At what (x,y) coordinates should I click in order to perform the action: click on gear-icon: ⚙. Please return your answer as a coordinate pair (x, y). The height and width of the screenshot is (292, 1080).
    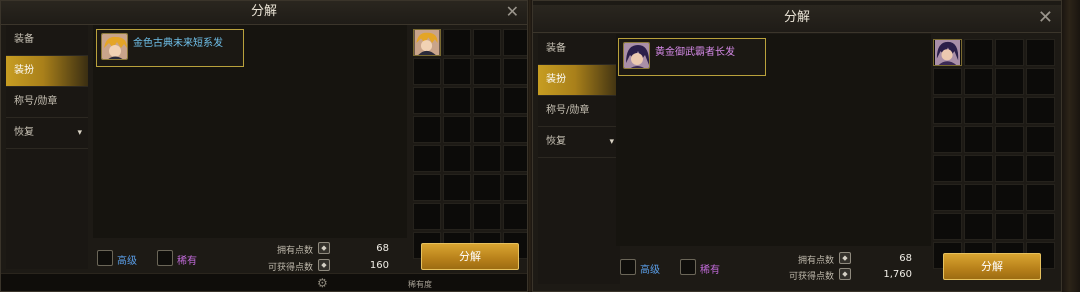
    Looking at the image, I should click on (322, 283).